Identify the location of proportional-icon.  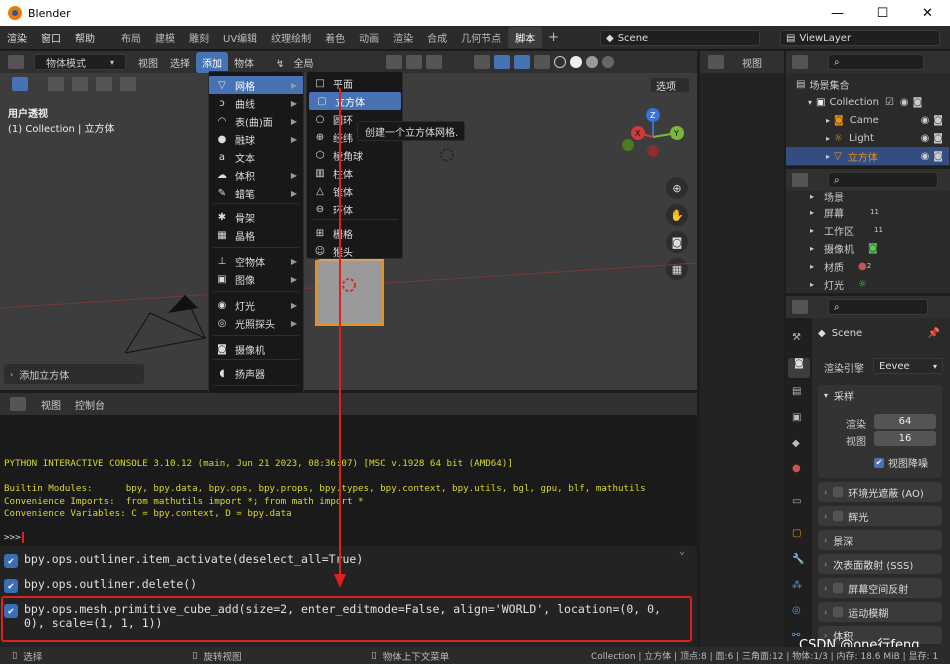
(433, 62).